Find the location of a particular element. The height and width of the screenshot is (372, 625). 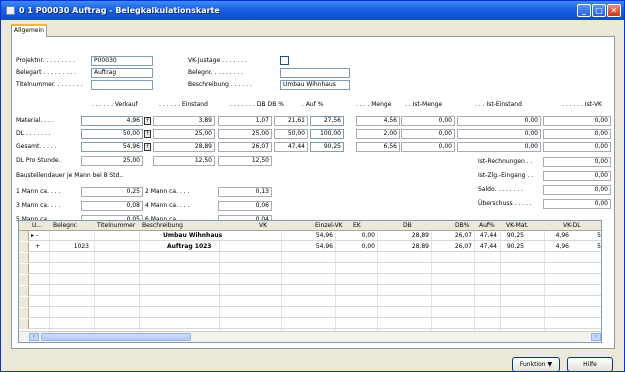

belegnr-field is located at coordinates (315, 73).